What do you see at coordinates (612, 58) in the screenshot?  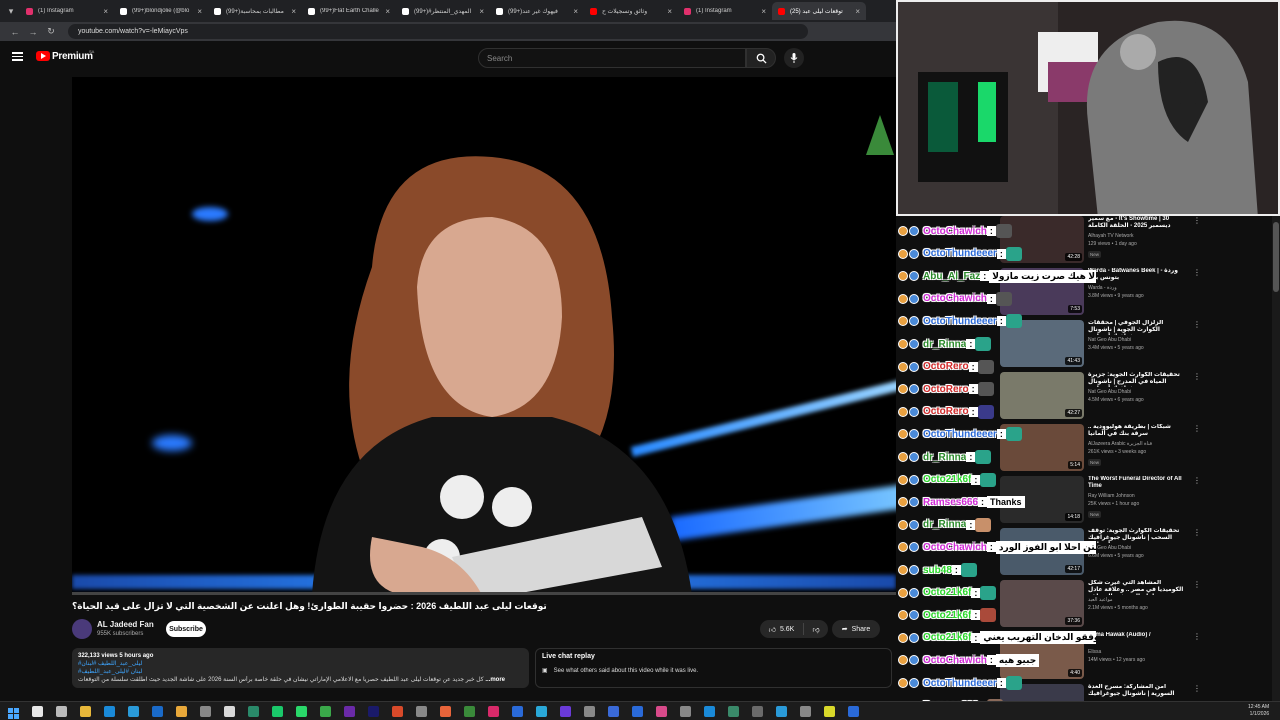 I see `search-input: Search` at bounding box center [612, 58].